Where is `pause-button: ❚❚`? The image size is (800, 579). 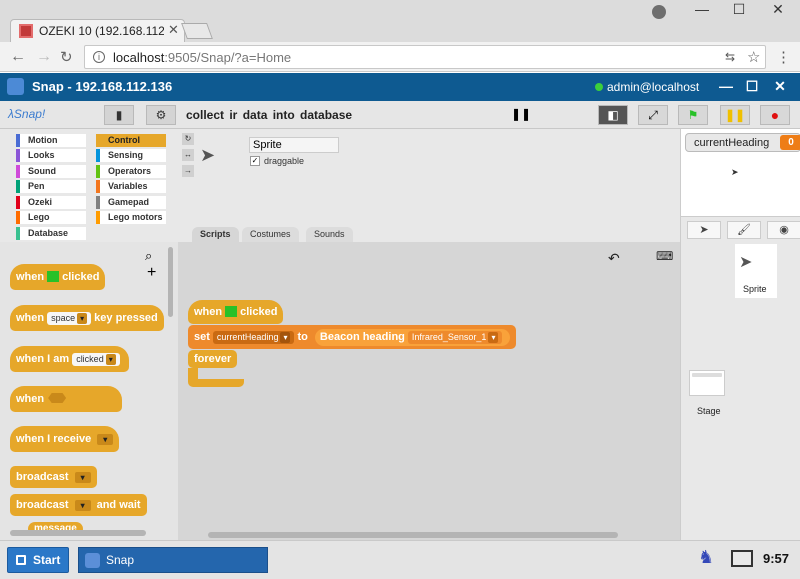
pause-button: ❚❚ is located at coordinates (735, 115).